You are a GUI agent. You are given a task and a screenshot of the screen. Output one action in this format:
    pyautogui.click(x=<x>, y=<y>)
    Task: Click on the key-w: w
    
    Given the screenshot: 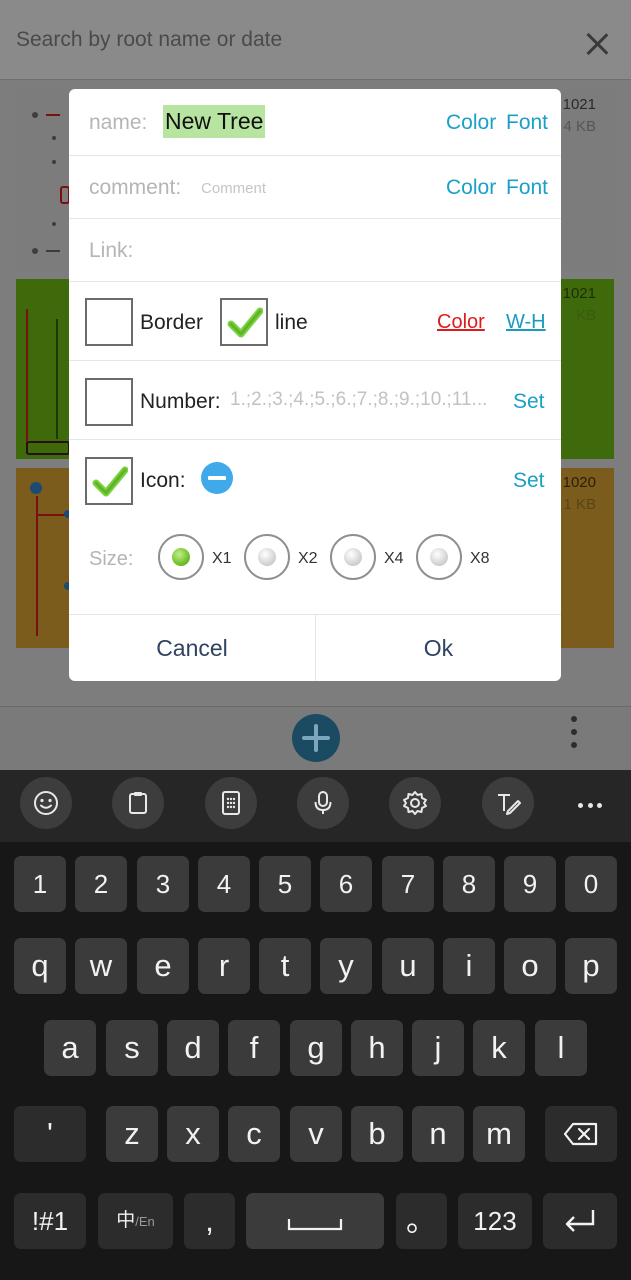 What is the action you would take?
    pyautogui.click(x=101, y=966)
    